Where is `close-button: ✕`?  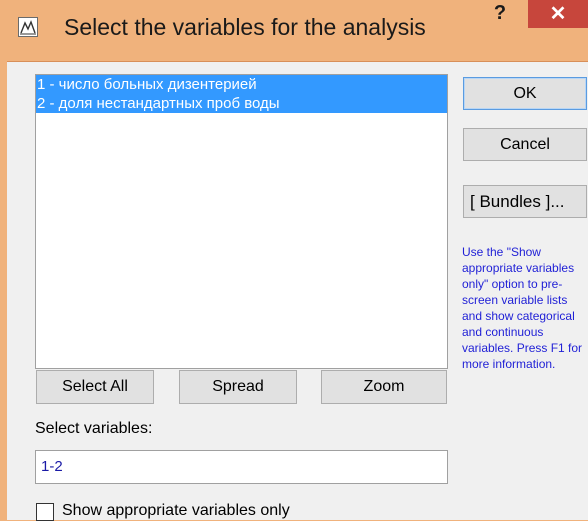 close-button: ✕ is located at coordinates (558, 14).